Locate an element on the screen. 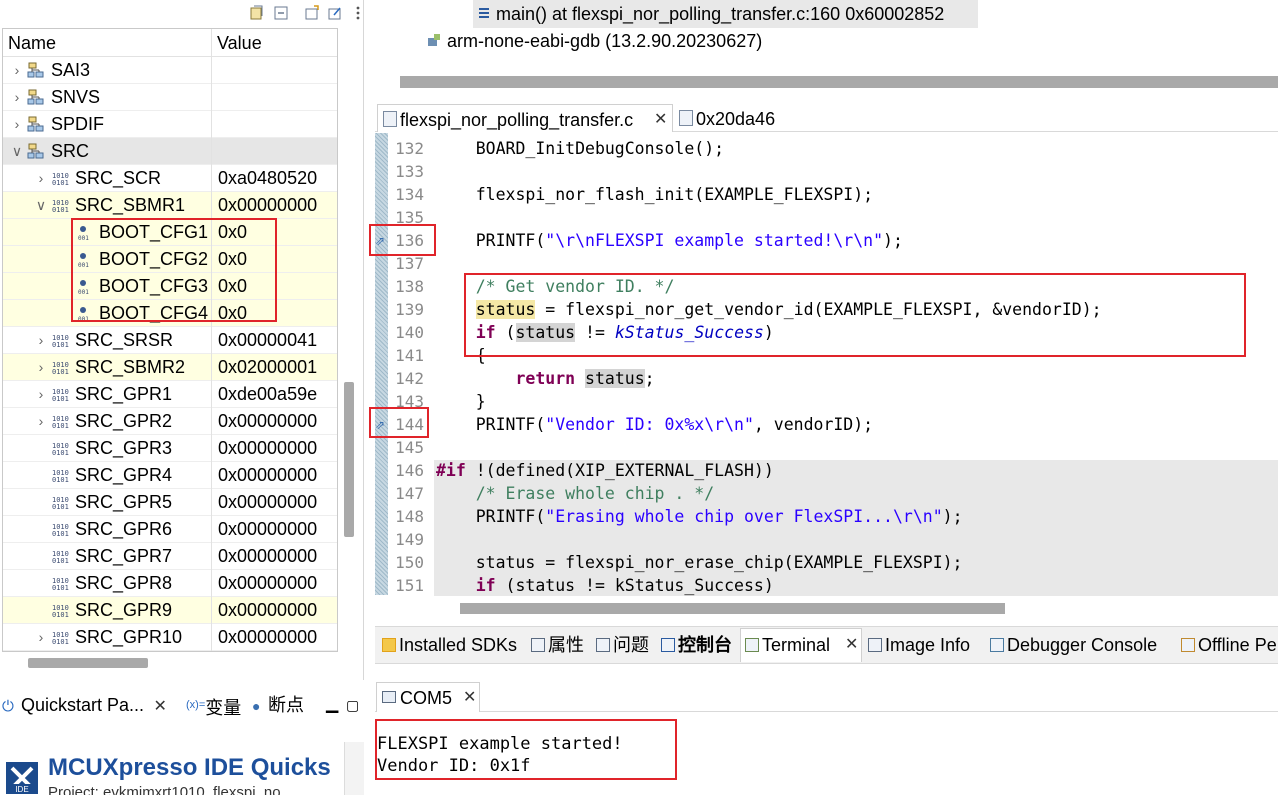  bottom-tab: 问题 is located at coordinates (622, 645).